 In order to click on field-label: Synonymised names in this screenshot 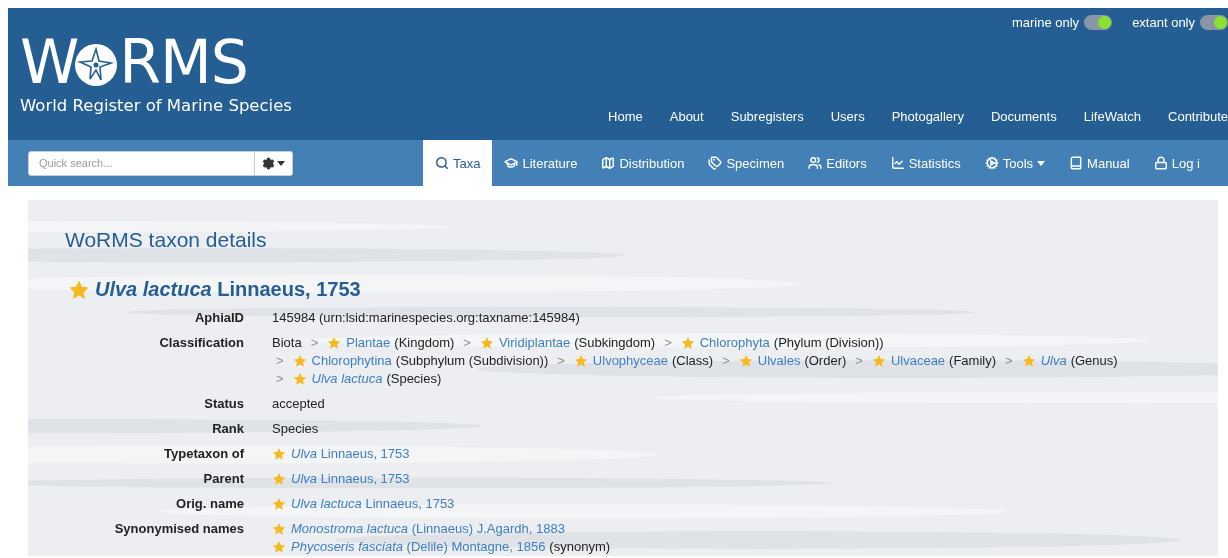, I will do `click(178, 529)`.